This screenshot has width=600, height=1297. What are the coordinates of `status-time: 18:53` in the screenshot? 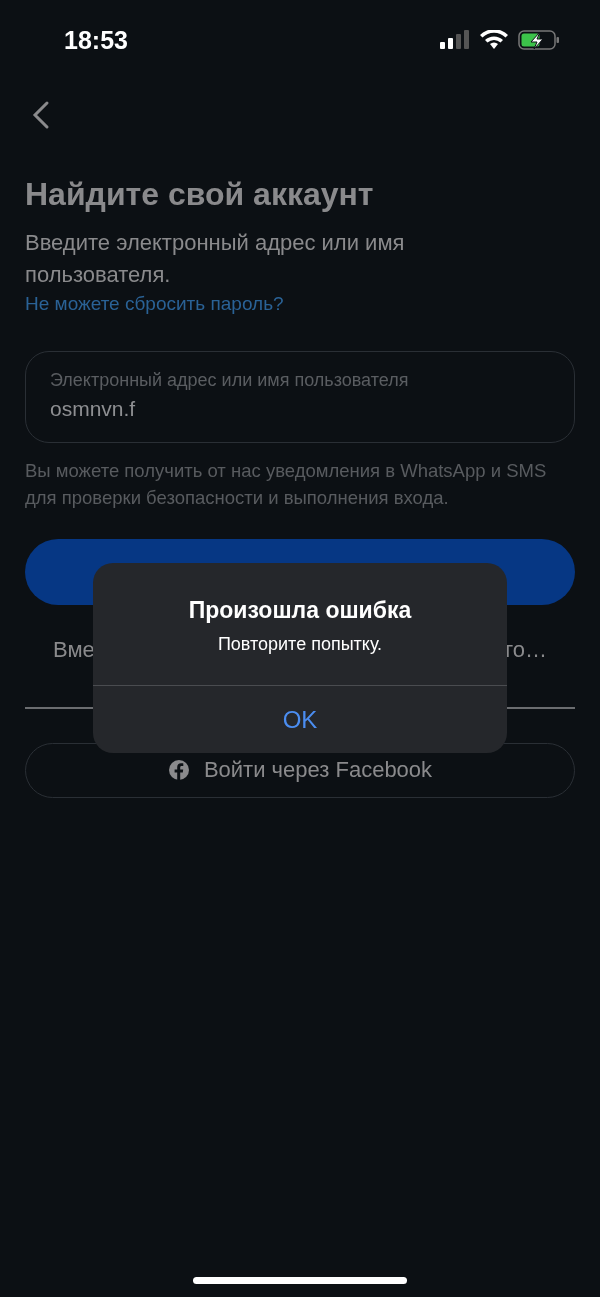 It's located at (96, 40).